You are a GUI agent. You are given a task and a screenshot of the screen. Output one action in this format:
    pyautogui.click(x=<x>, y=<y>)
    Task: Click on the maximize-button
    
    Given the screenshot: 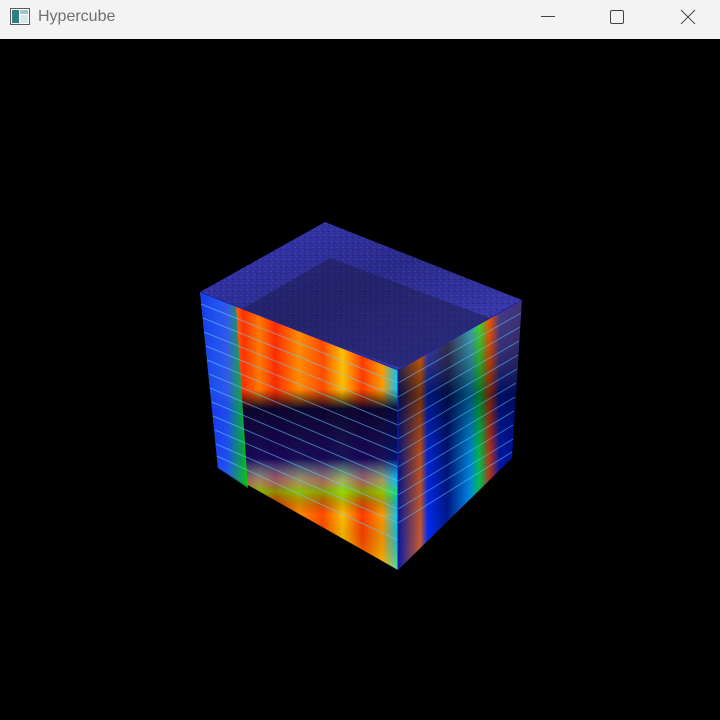 What is the action you would take?
    pyautogui.click(x=617, y=17)
    